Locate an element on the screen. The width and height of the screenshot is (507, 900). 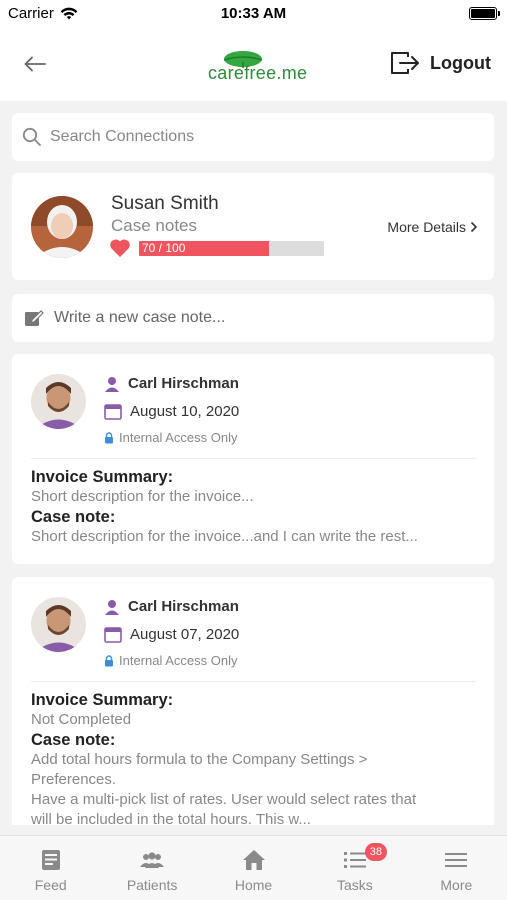
date-row: August 07, 2020 is located at coordinates (171, 634).